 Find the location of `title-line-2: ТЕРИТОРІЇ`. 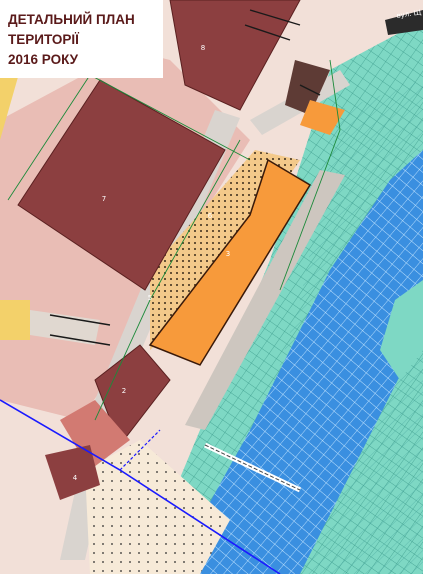

title-line-2: ТЕРИТОРІЇ is located at coordinates (43, 39).